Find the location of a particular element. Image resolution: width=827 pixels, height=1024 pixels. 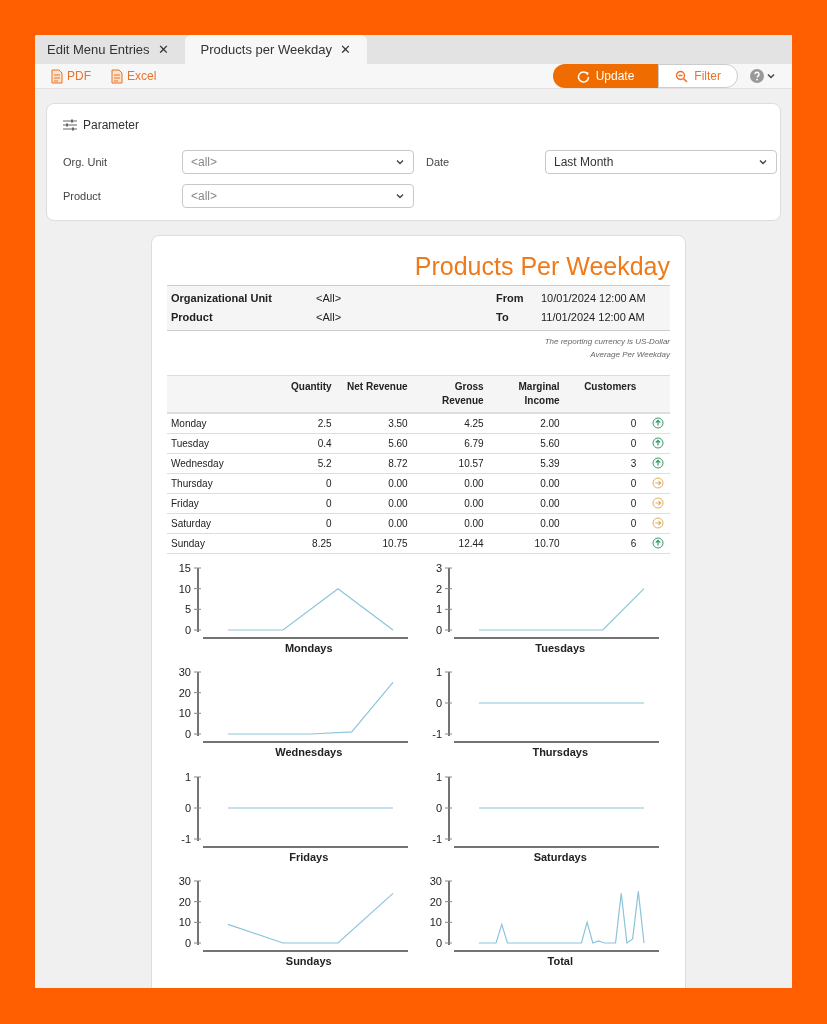

column-header: Gross Revenue is located at coordinates (449, 394).